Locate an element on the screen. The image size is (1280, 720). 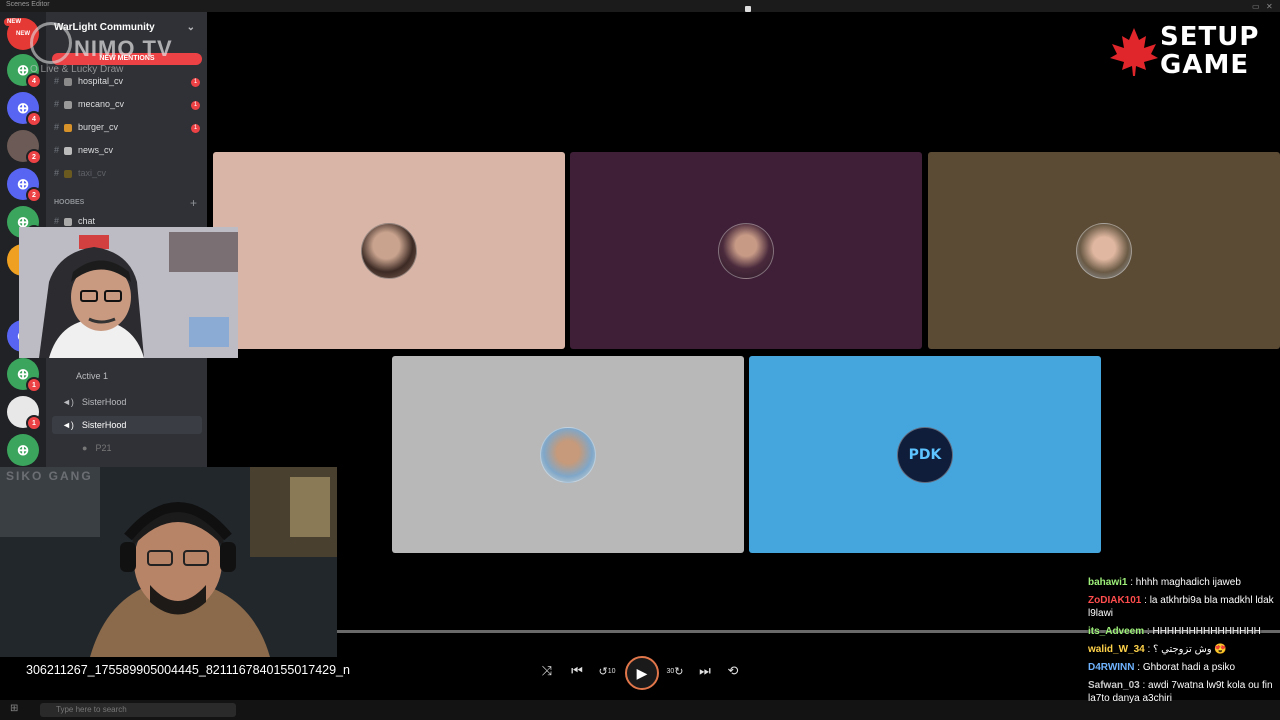
chat-message: its_Adveem : HHHHHHHHHHHHHHH is located at coordinates (1183, 631).